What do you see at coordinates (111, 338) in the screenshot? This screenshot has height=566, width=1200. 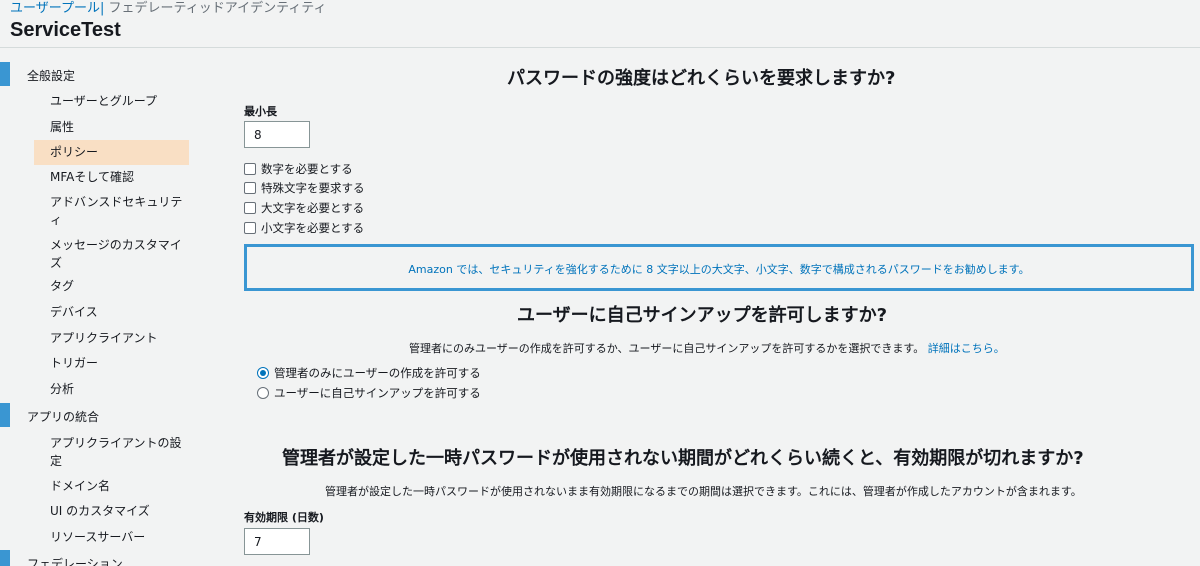 I see `sidebar-item-app-clients: アプリクライアント` at bounding box center [111, 338].